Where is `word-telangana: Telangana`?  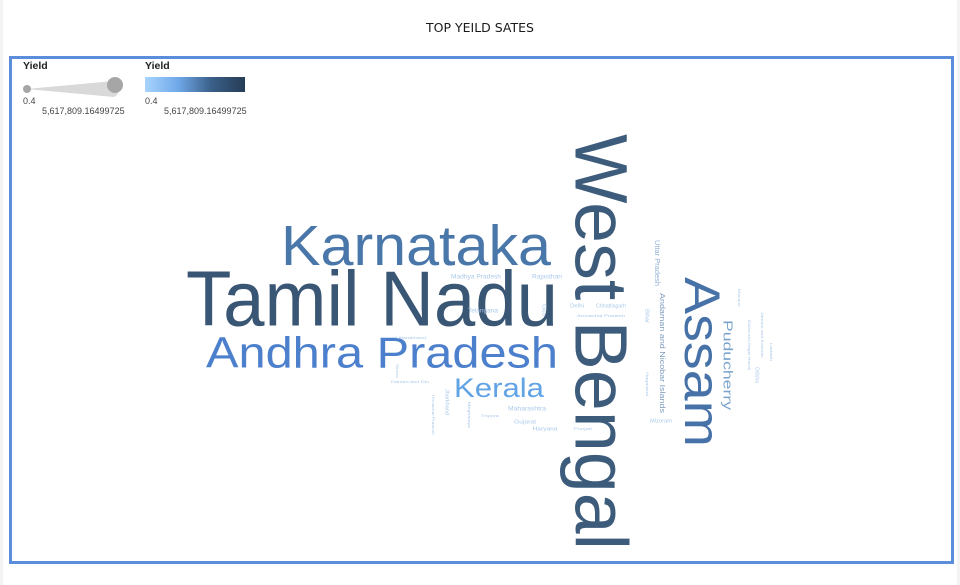 word-telangana: Telangana is located at coordinates (483, 312).